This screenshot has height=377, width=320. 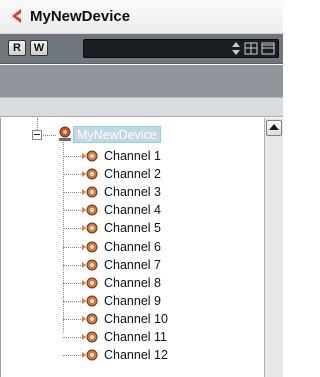 I want to click on read-button: R, so click(x=17, y=48).